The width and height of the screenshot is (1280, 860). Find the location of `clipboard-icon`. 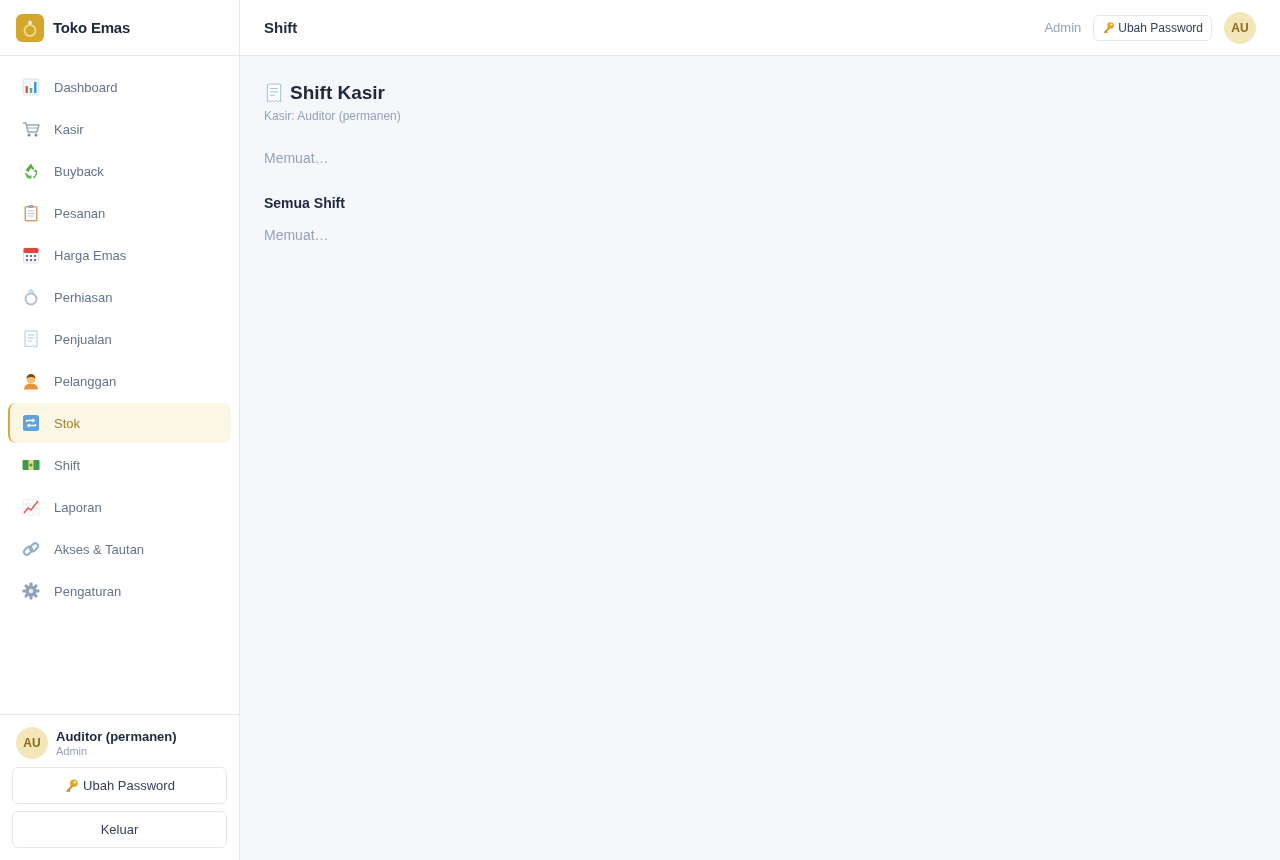

clipboard-icon is located at coordinates (31, 213).